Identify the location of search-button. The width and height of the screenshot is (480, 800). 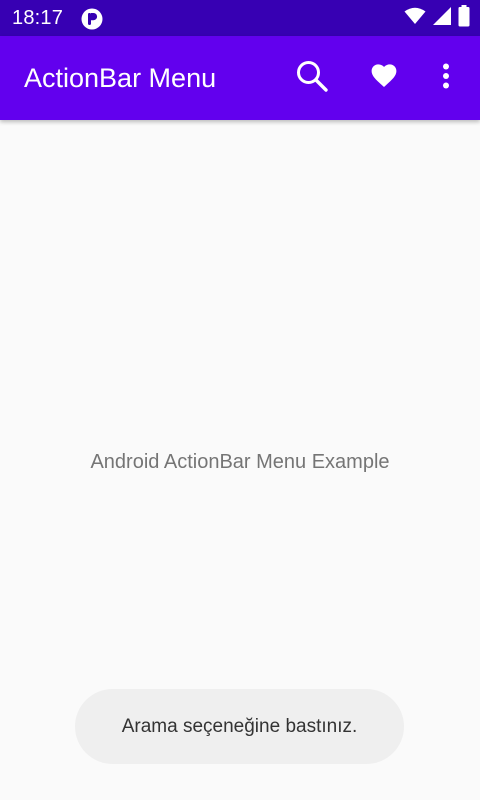
(312, 78).